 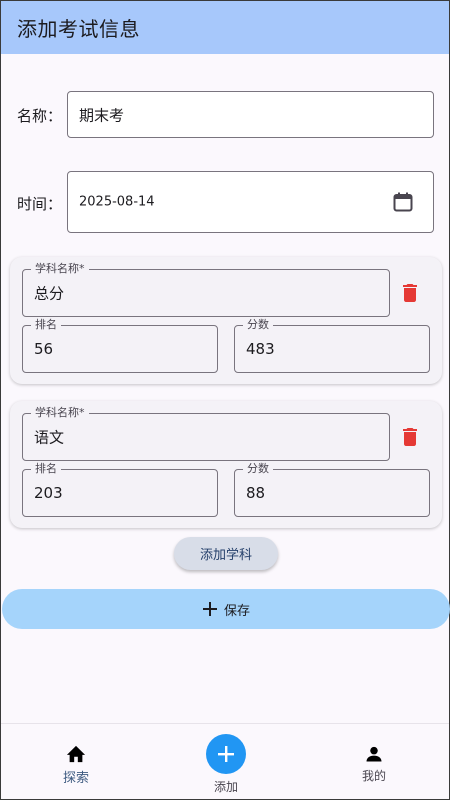 What do you see at coordinates (120, 489) in the screenshot?
I see `rank-field: 排名 203` at bounding box center [120, 489].